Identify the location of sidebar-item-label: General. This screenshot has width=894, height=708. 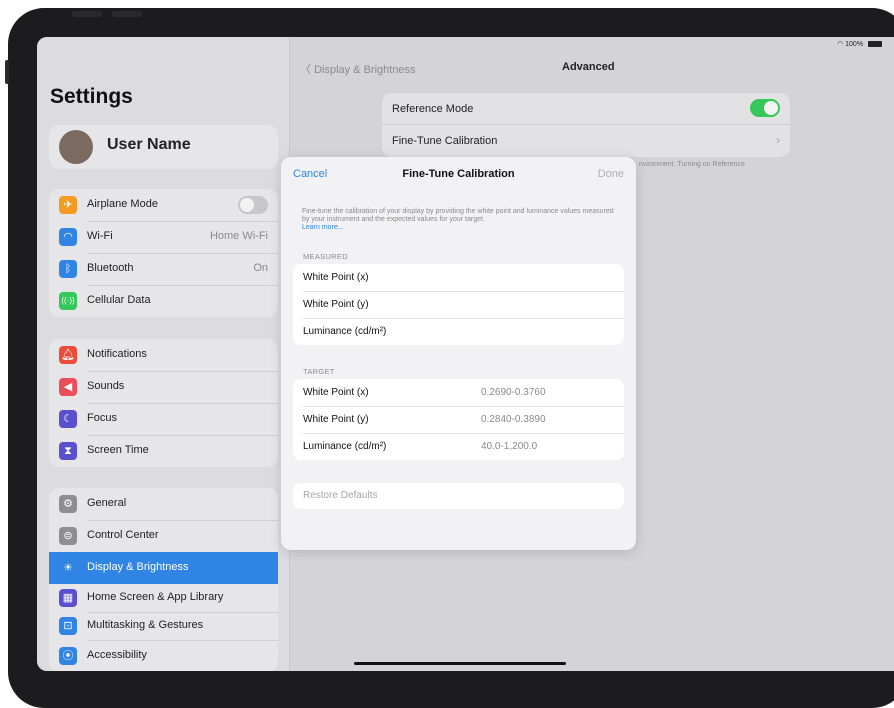
(107, 503).